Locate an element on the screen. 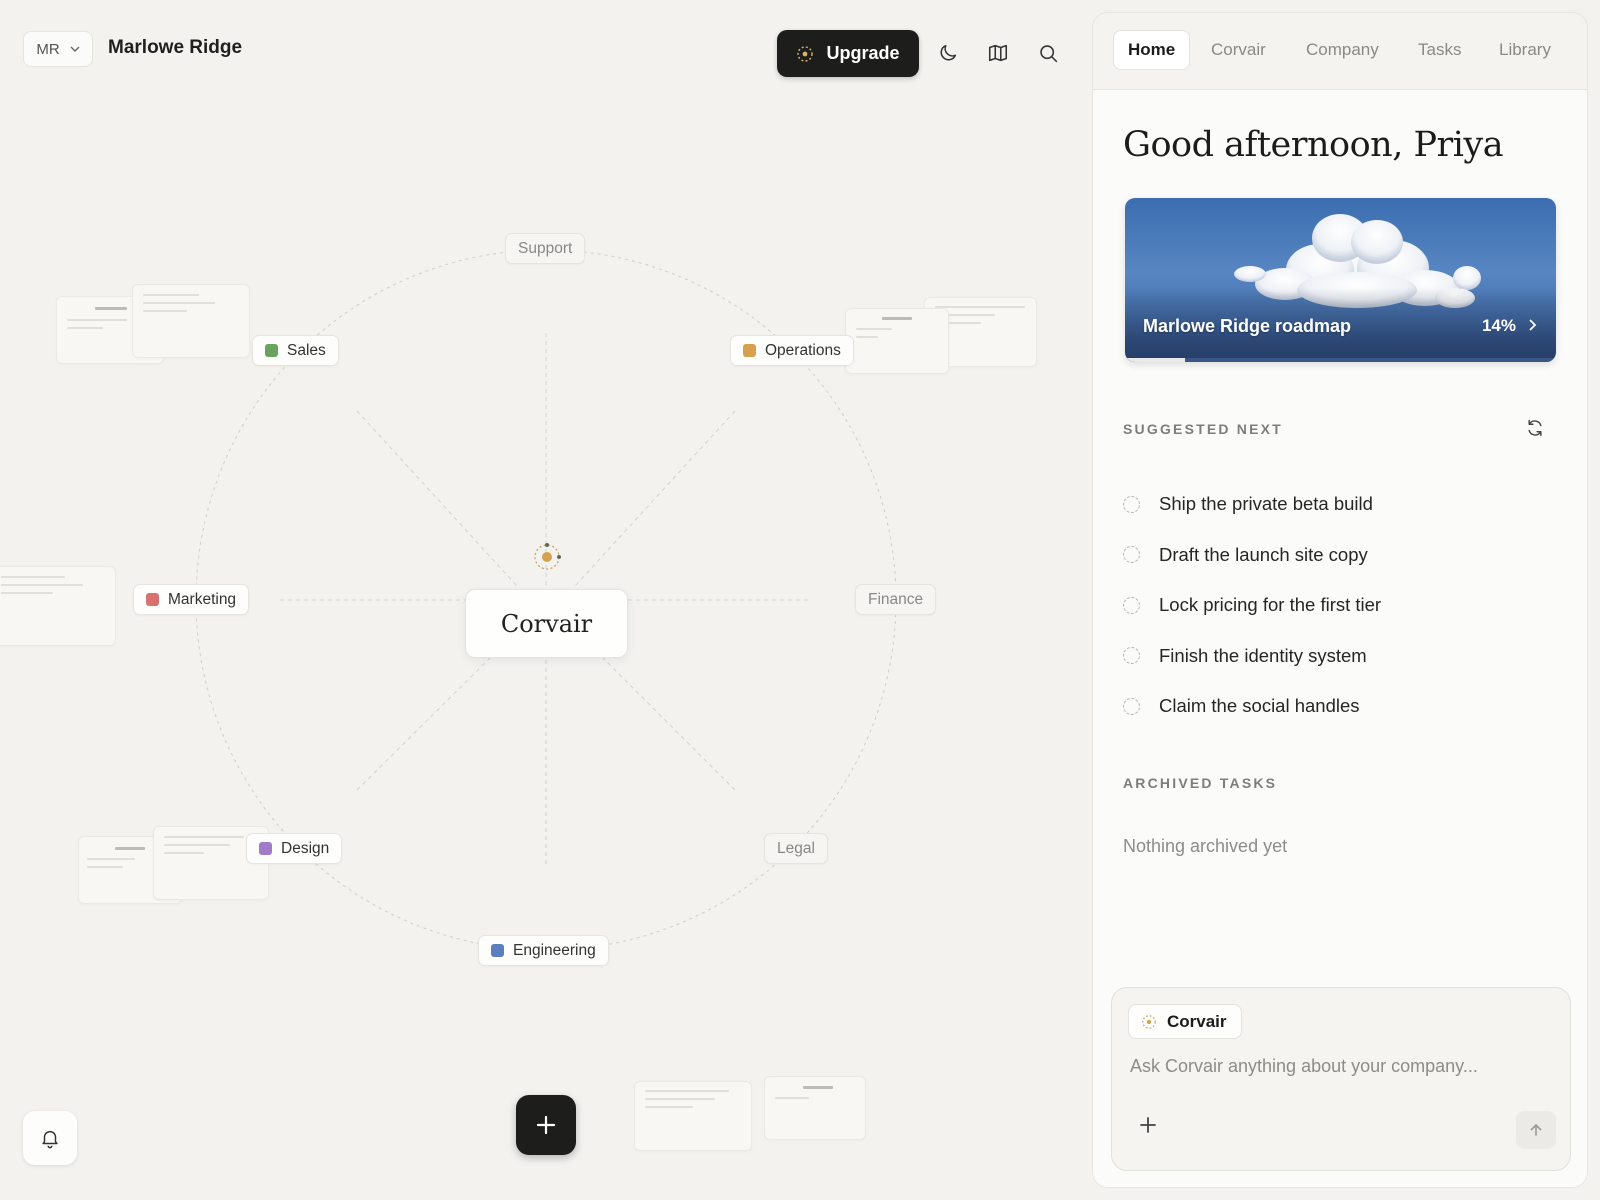  attach-plus-icon is located at coordinates (1148, 1125).